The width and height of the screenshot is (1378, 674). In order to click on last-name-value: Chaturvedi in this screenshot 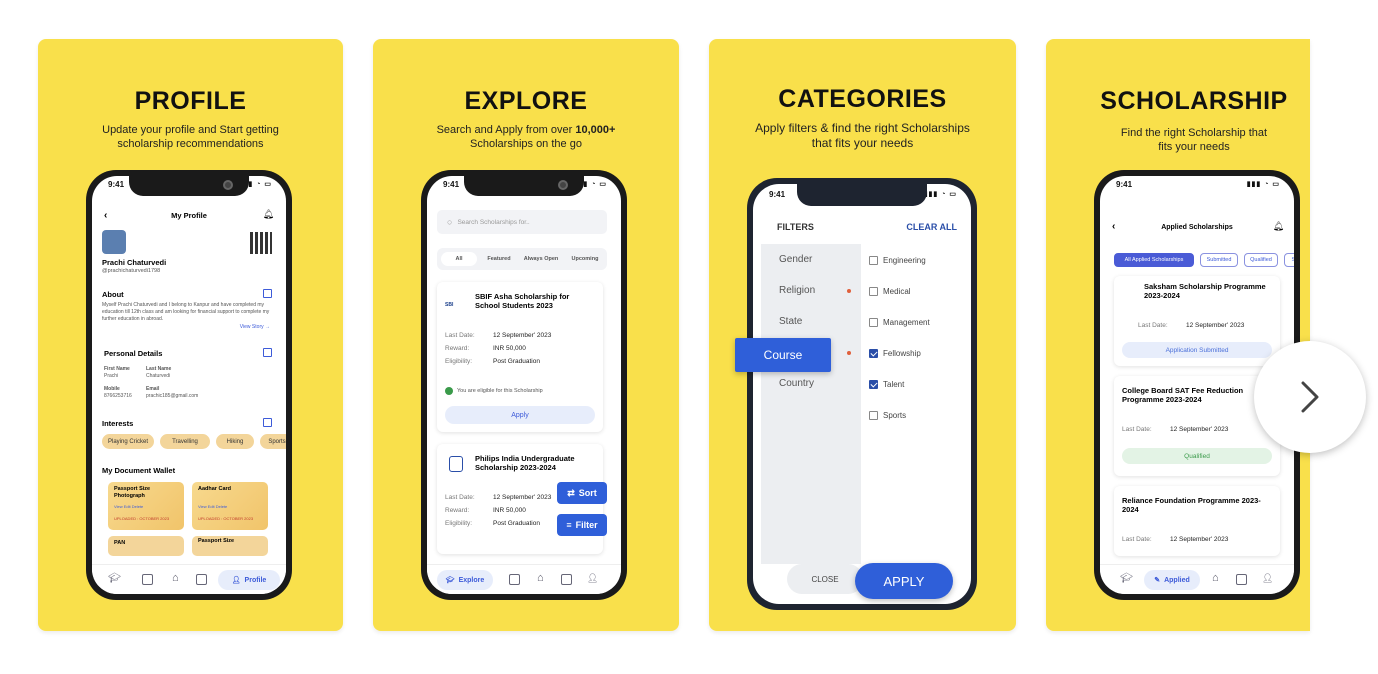, I will do `click(158, 376)`.